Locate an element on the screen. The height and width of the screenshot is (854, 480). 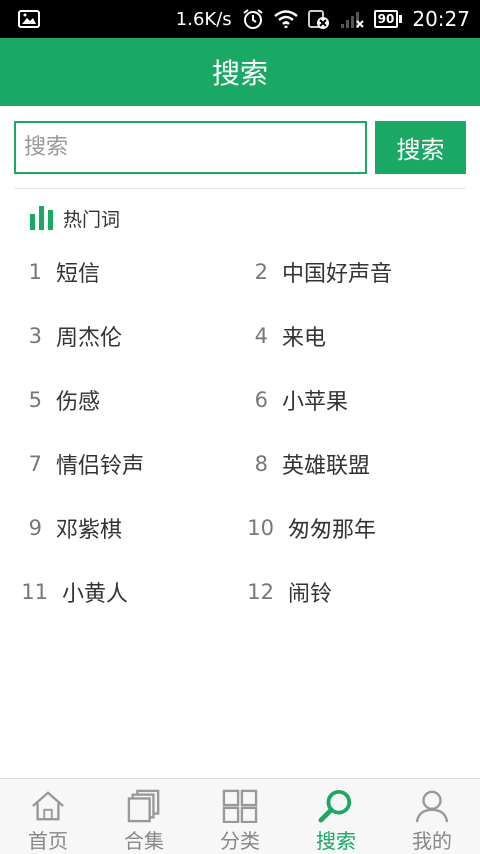
hot-item-text: 邓紫棋 is located at coordinates (89, 530).